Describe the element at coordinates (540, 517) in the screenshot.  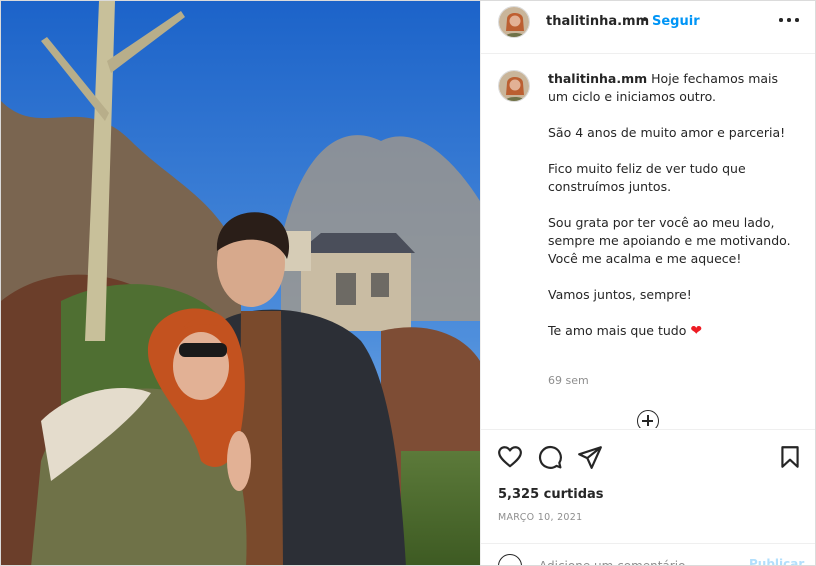
I see `post-date: MARÇO 10, 2021` at that location.